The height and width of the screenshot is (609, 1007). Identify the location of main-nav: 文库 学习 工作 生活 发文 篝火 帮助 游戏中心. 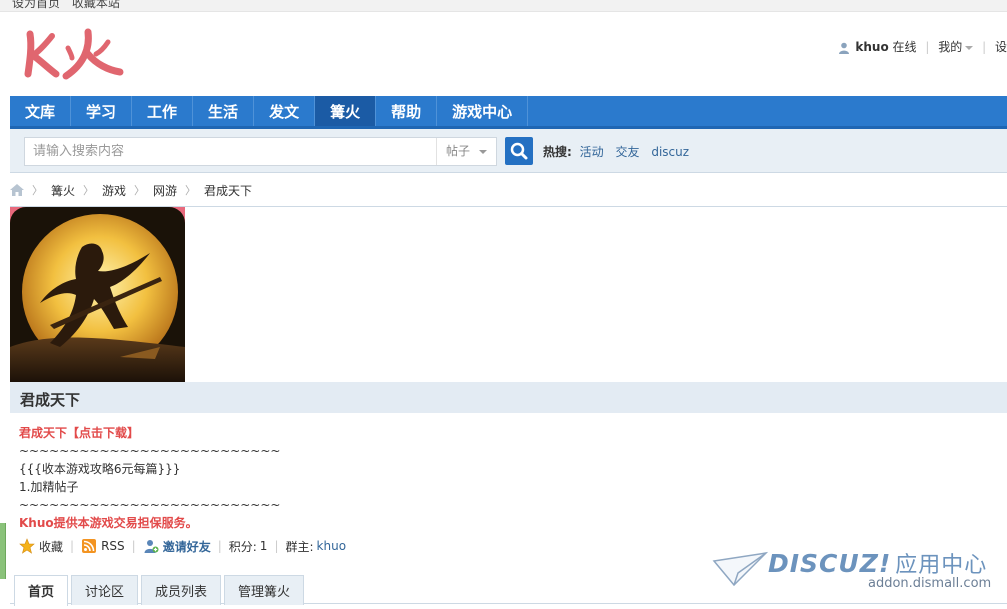
(508, 112).